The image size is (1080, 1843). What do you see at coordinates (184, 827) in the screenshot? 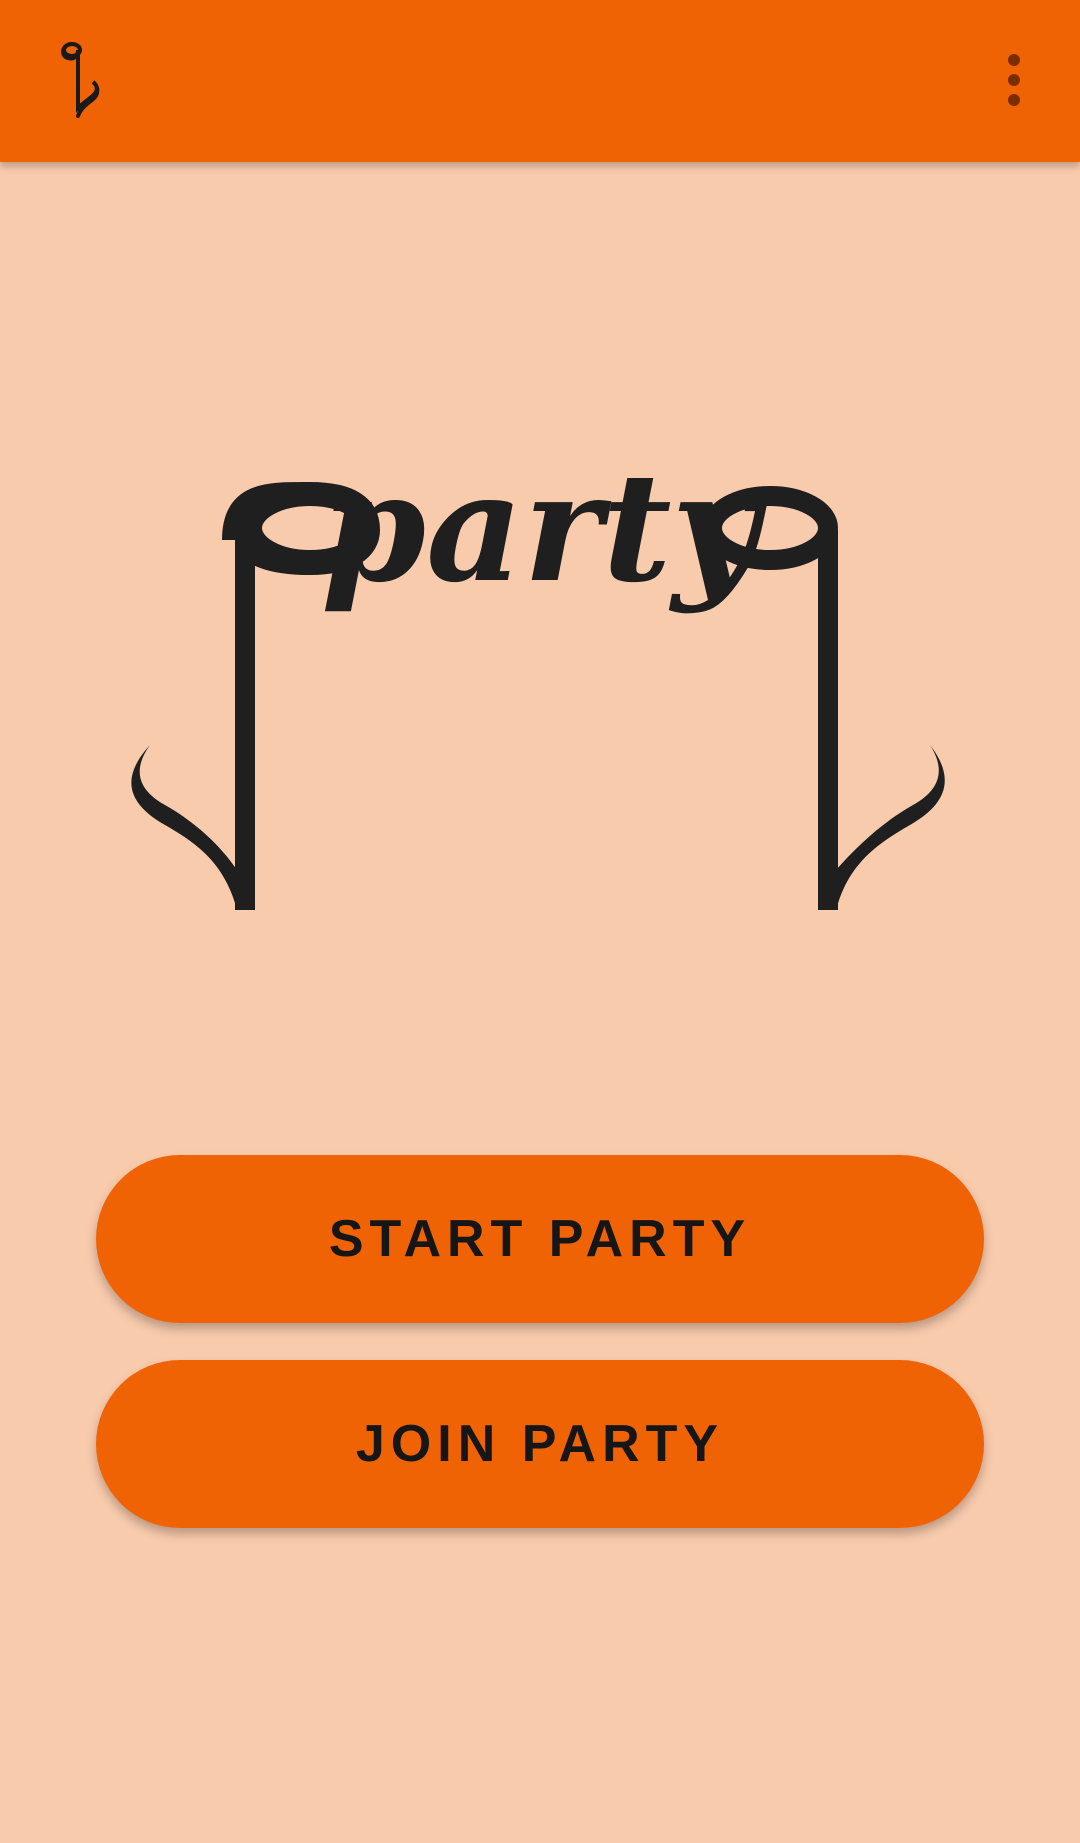
I see `left-note-flag` at bounding box center [184, 827].